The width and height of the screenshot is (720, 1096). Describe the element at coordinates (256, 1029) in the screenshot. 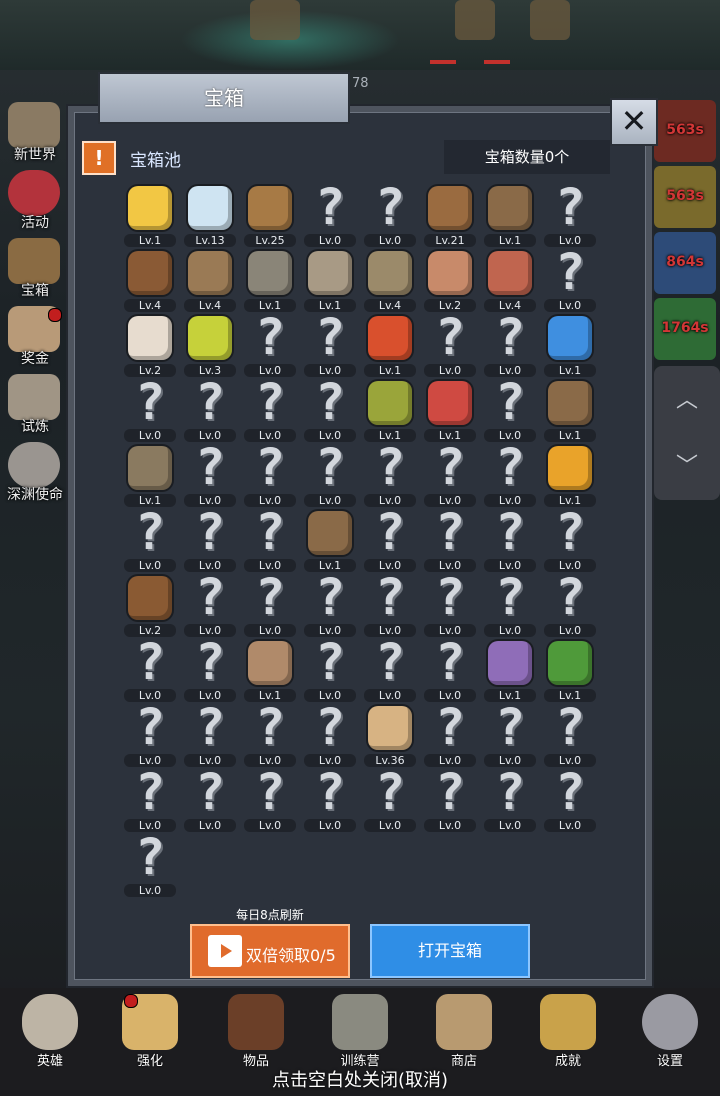

I see `bottom-nav-items: 物品` at that location.